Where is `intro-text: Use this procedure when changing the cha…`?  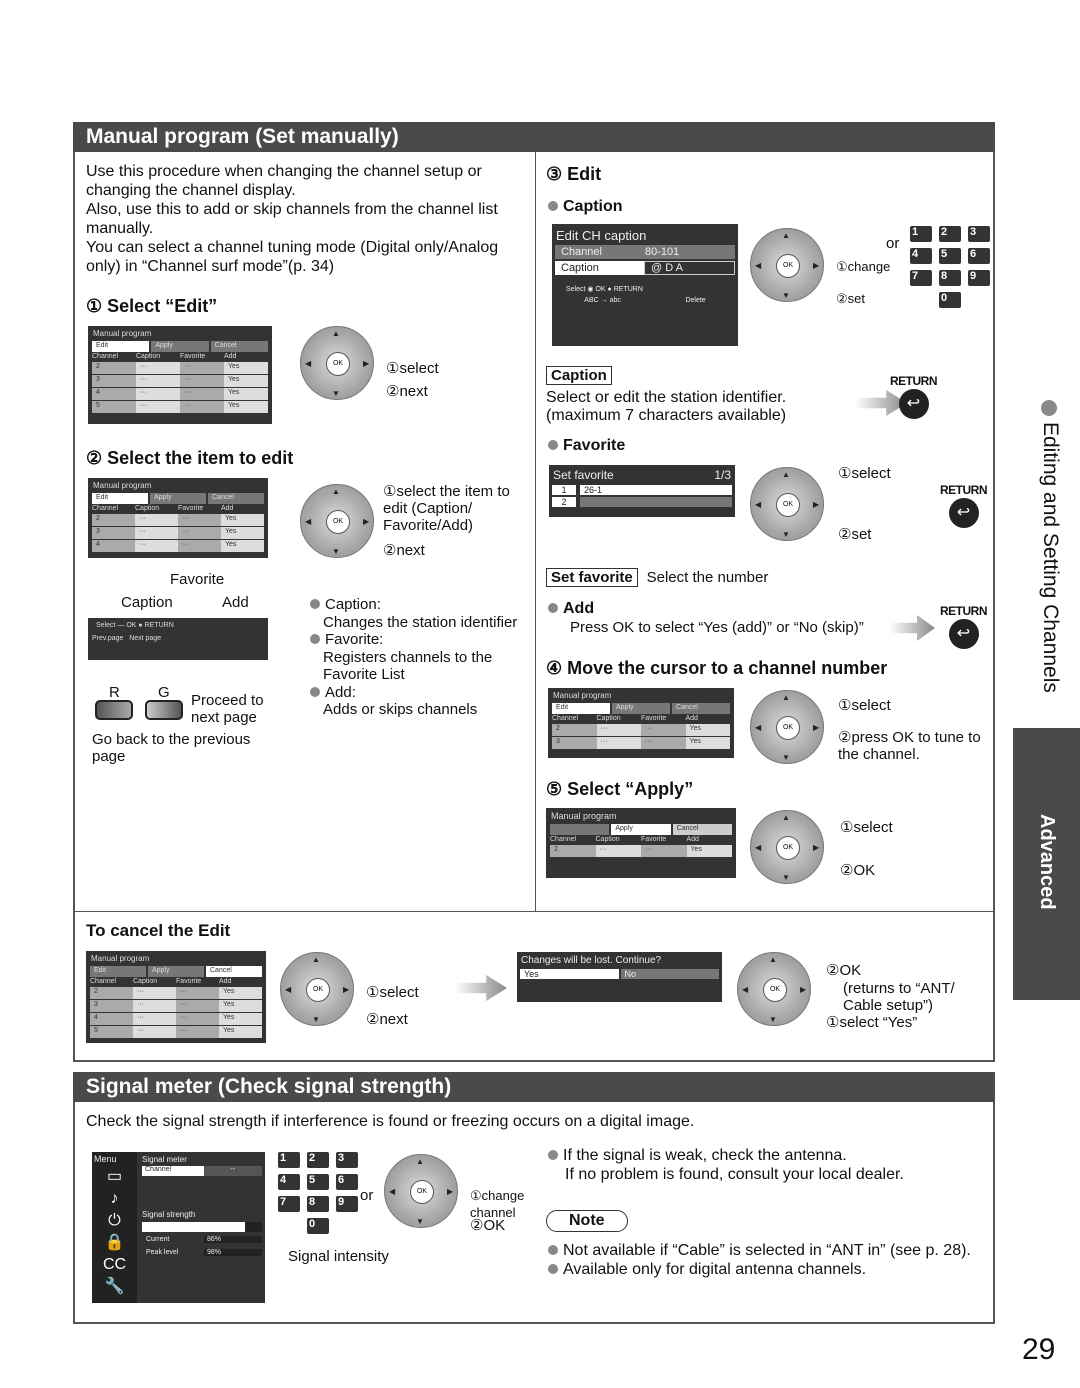 intro-text: Use this procedure when changing the cha… is located at coordinates (292, 219).